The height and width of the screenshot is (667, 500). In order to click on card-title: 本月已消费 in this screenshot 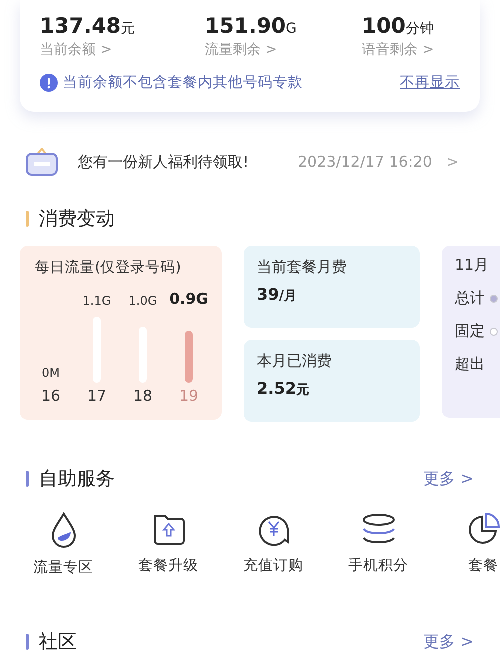, I will do `click(295, 361)`.